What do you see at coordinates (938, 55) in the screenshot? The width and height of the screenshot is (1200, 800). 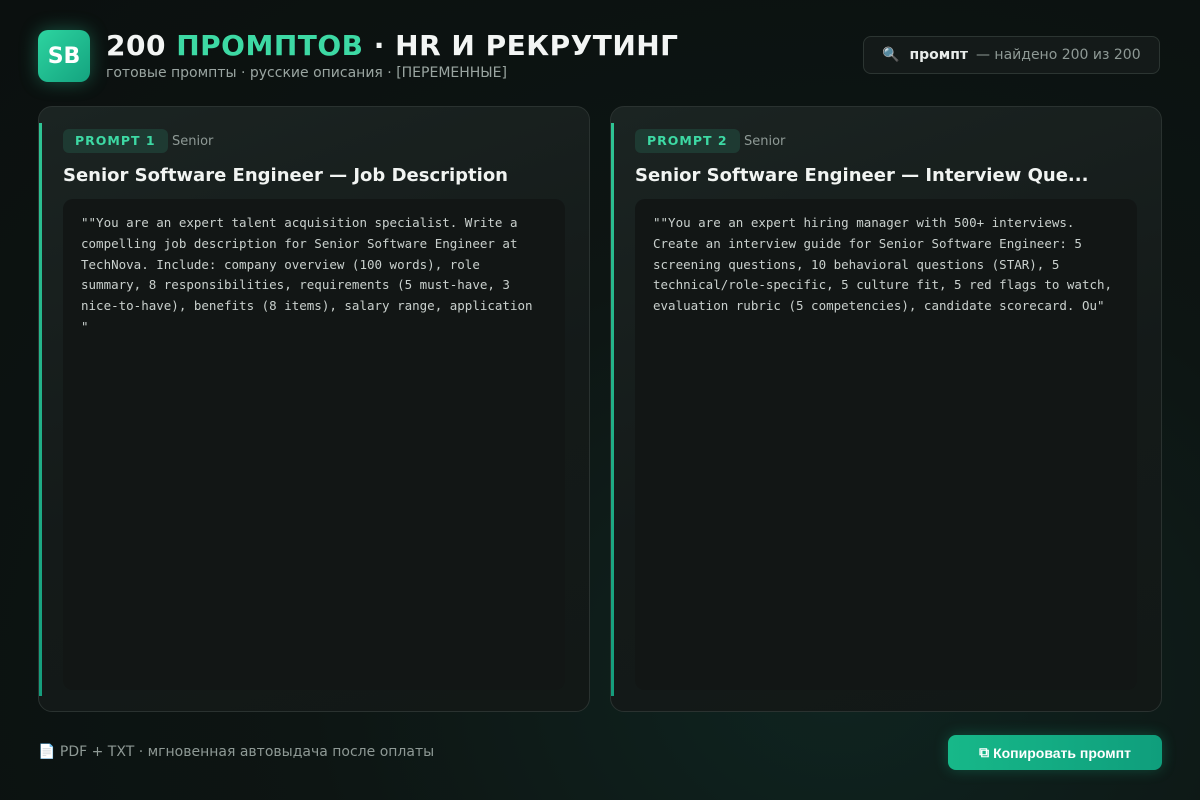 I see `search-query: промпт` at bounding box center [938, 55].